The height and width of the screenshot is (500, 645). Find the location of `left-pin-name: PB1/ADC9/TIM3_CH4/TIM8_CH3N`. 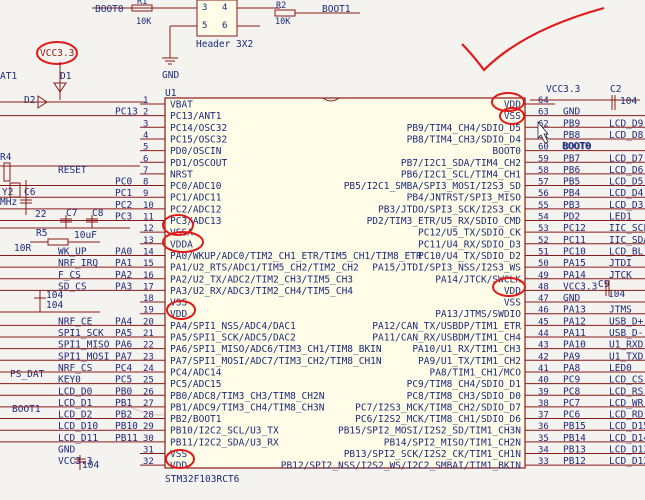

left-pin-name: PB1/ADC9/TIM3_CH4/TIM8_CH3N is located at coordinates (247, 407).